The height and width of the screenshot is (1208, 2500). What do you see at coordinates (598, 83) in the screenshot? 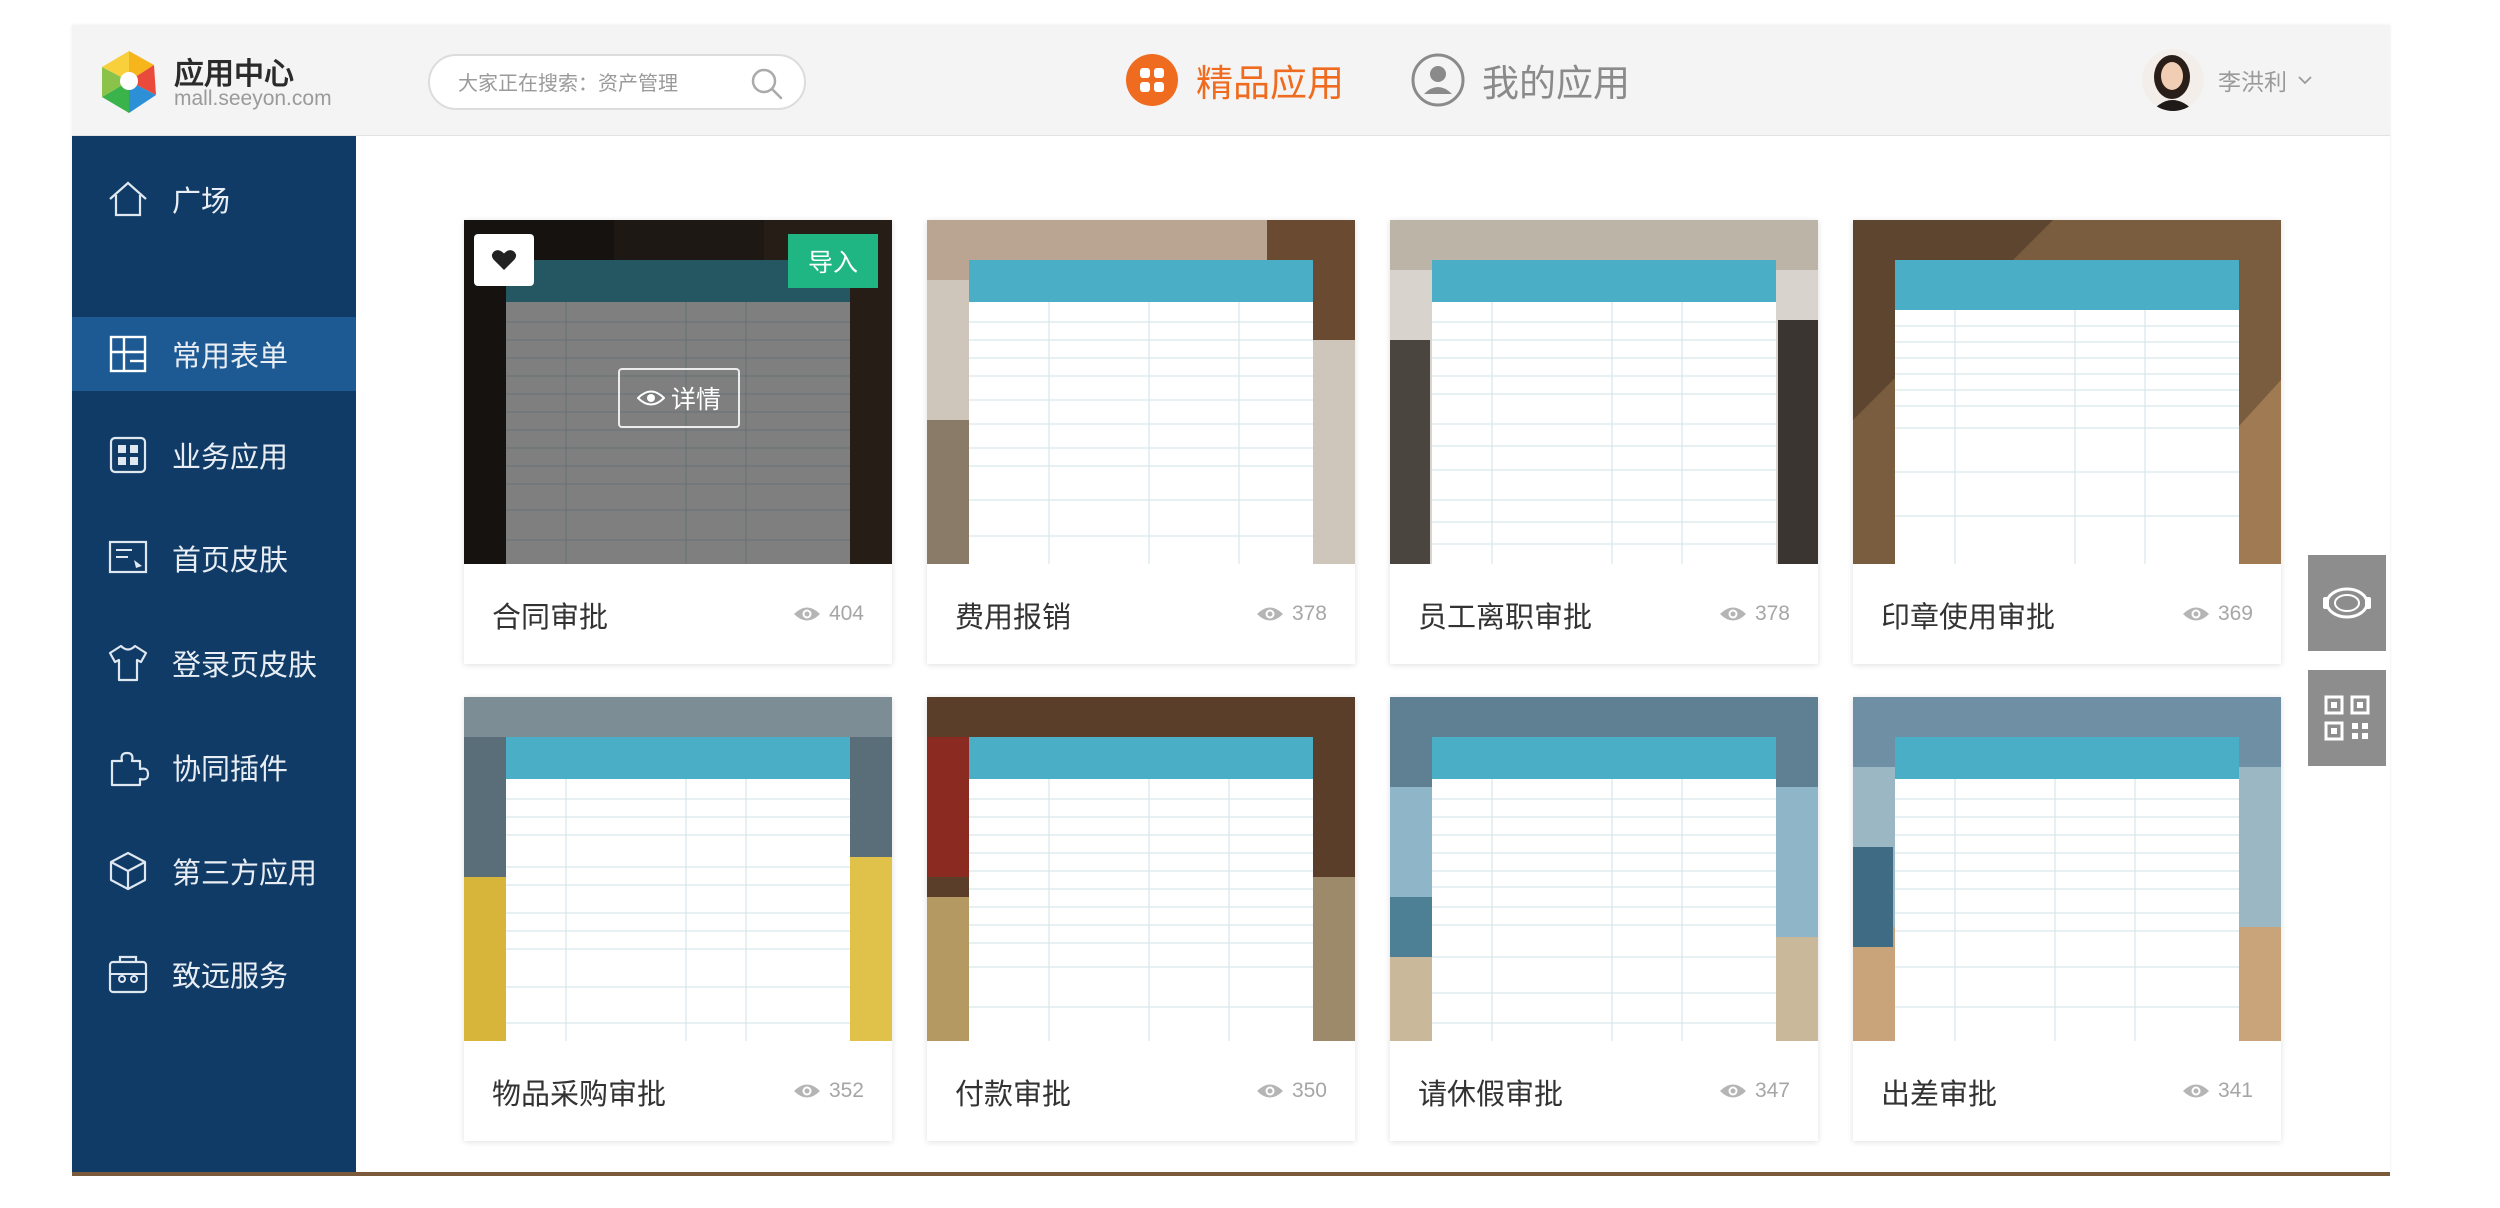
I see `search-input` at bounding box center [598, 83].